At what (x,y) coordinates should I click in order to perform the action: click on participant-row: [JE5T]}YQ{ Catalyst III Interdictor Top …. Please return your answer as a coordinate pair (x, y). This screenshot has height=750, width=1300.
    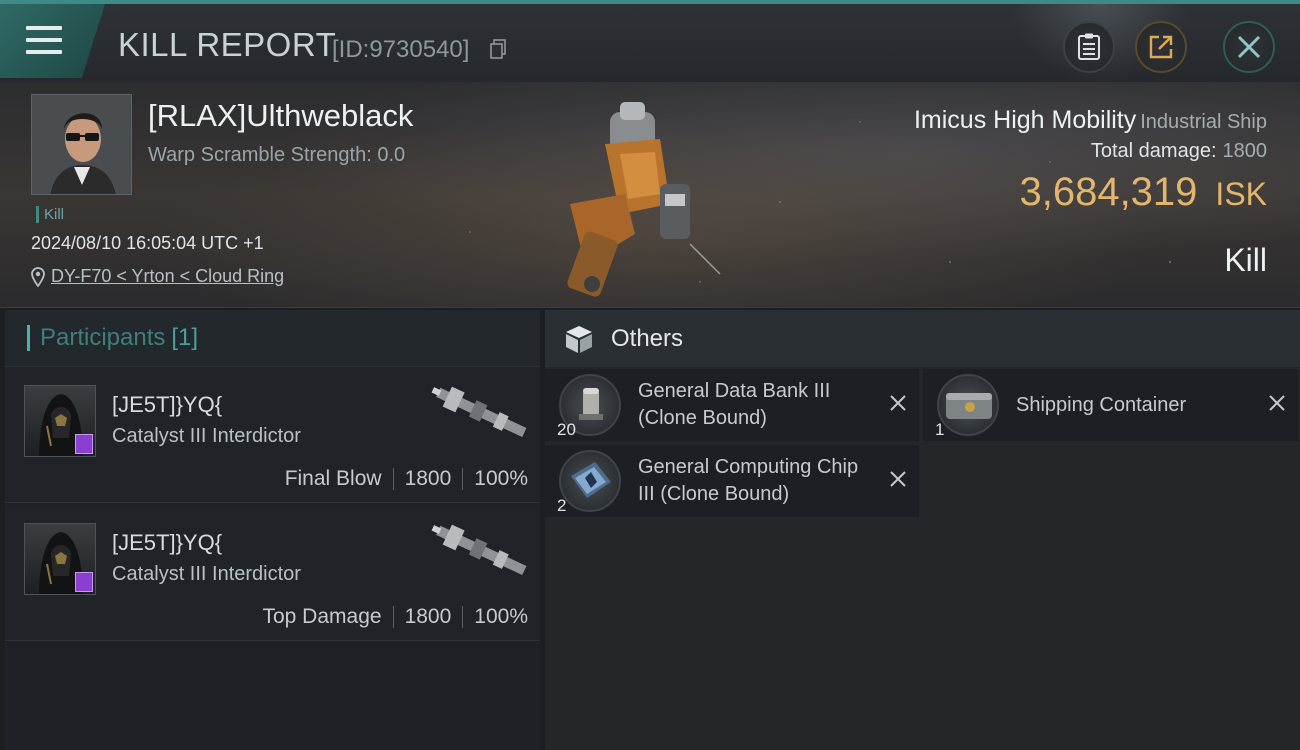
    Looking at the image, I should click on (272, 573).